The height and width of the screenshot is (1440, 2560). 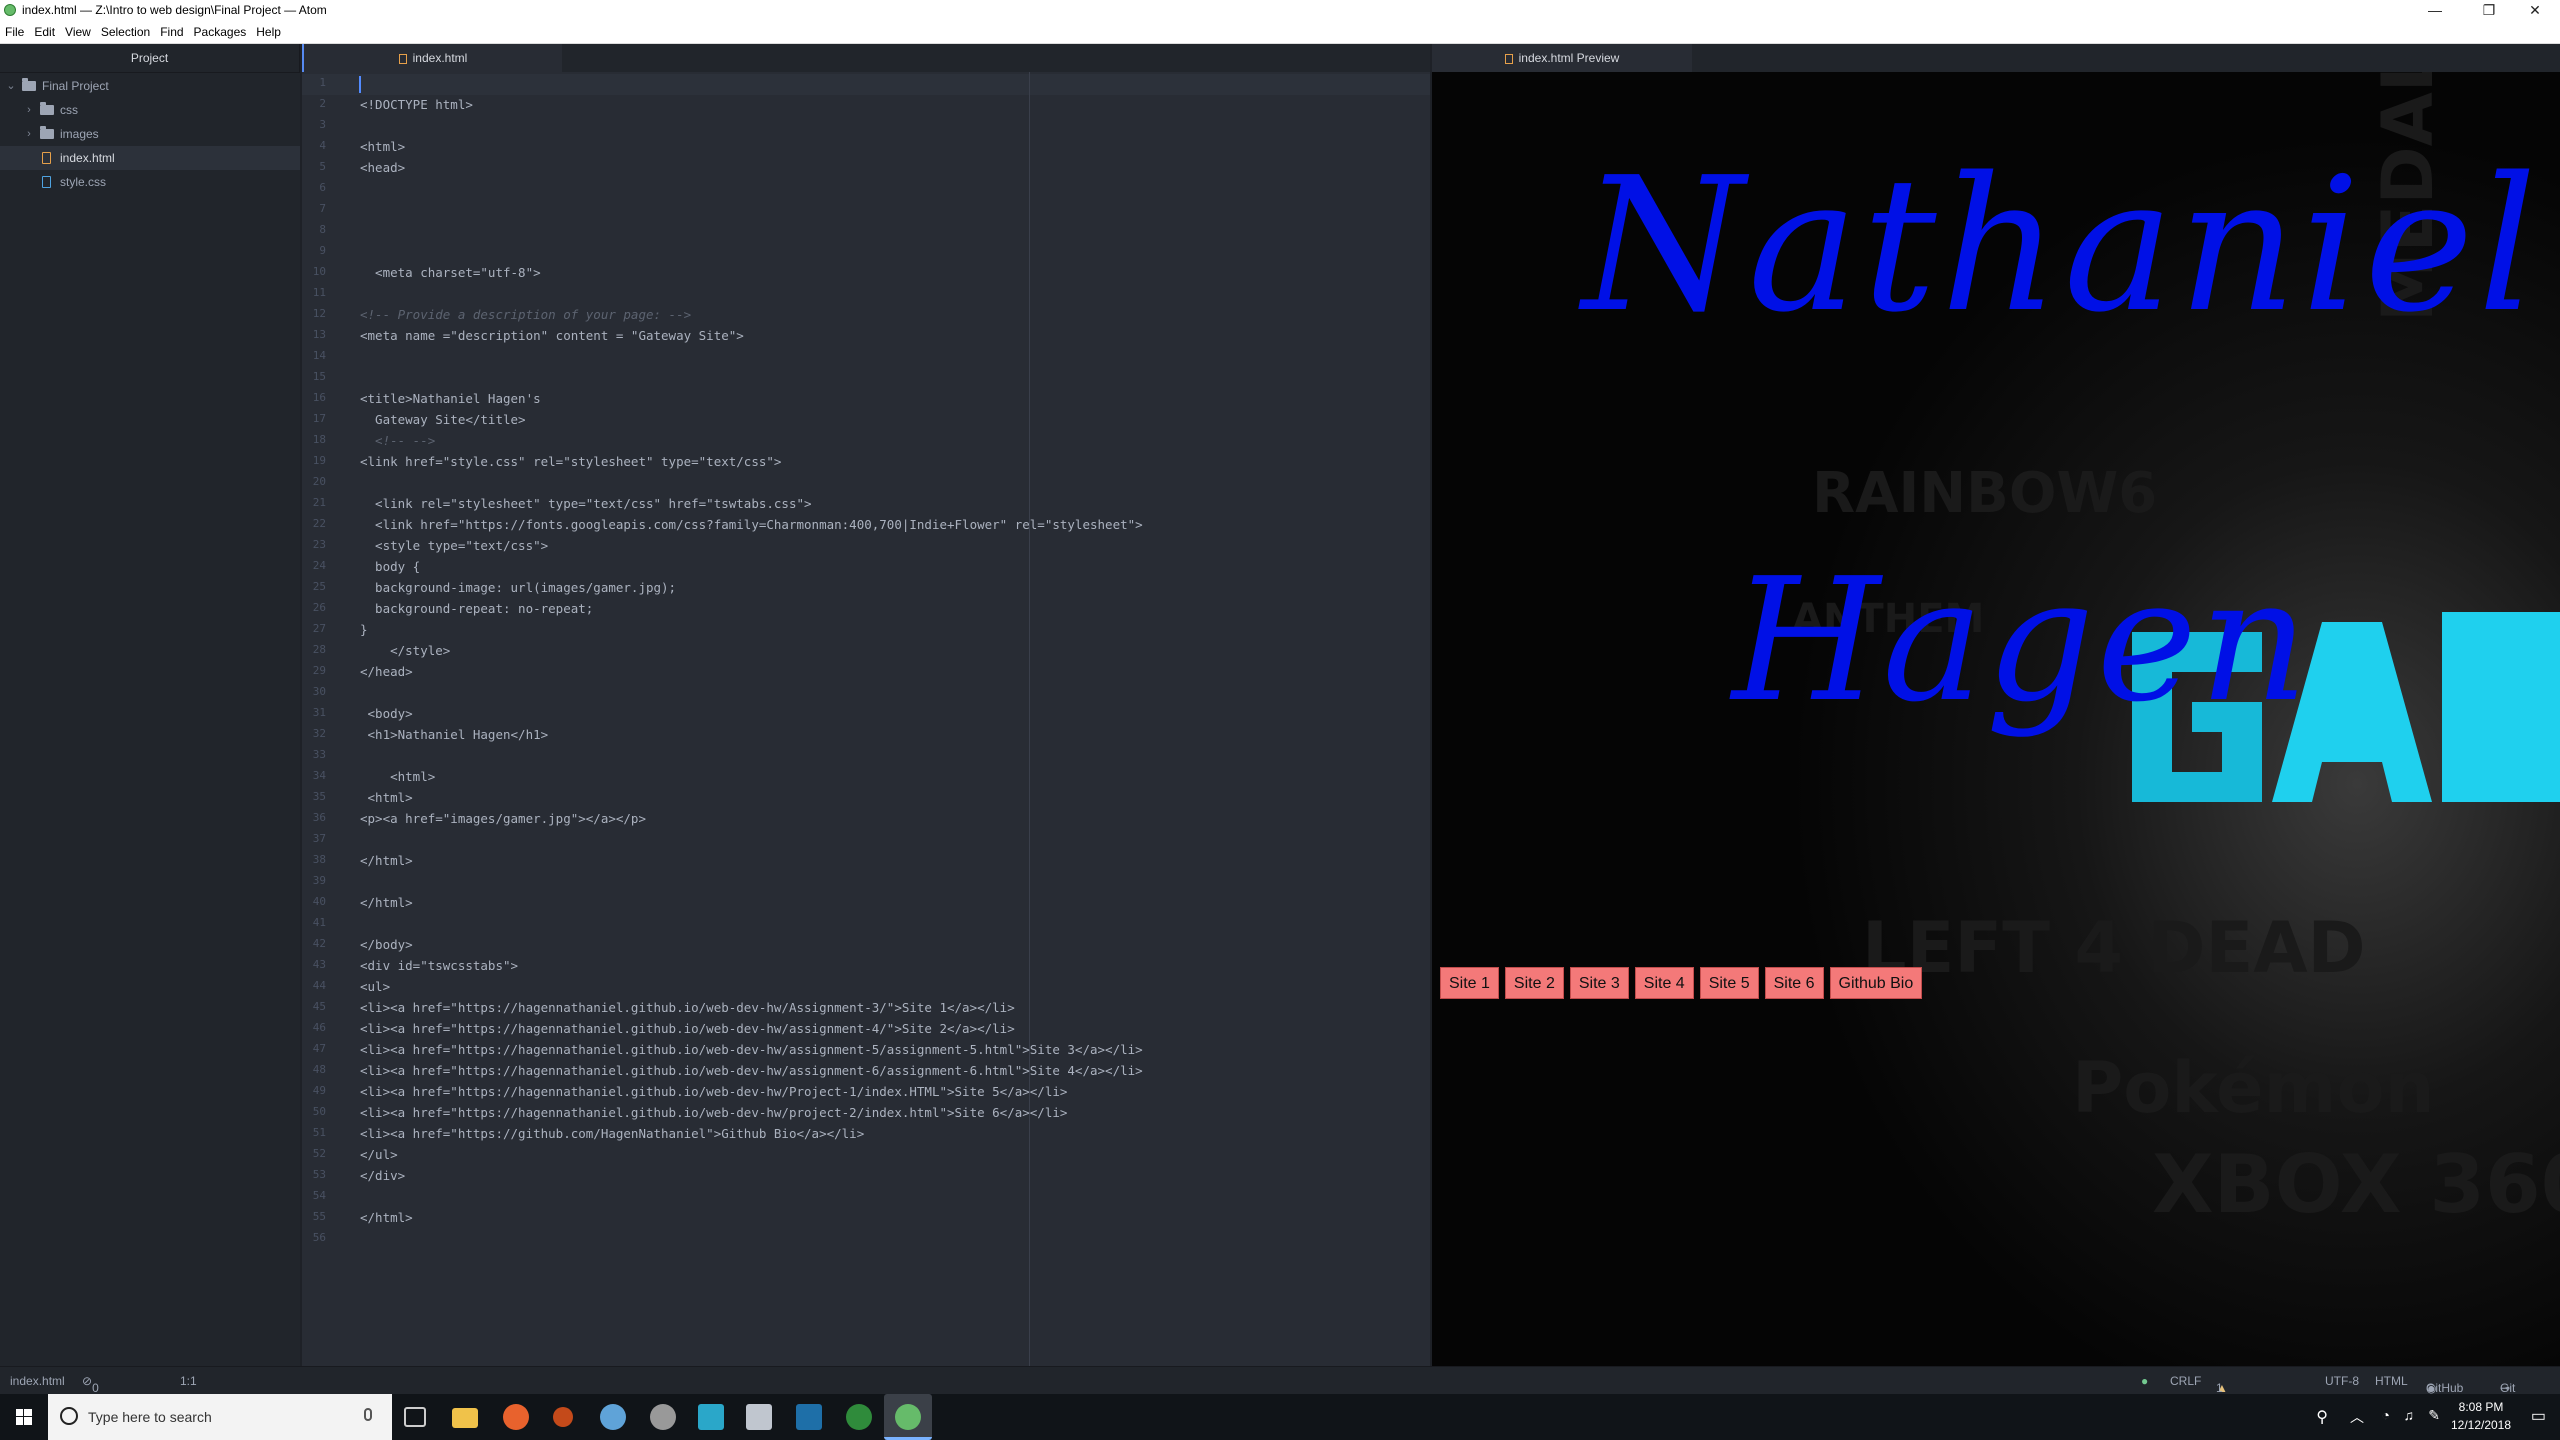 What do you see at coordinates (2391, 1381) in the screenshot?
I see `status-grammar: HTML` at bounding box center [2391, 1381].